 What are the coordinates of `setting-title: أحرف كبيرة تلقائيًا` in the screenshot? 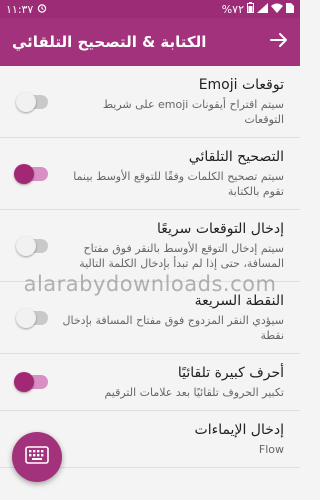 It's located at (230, 373).